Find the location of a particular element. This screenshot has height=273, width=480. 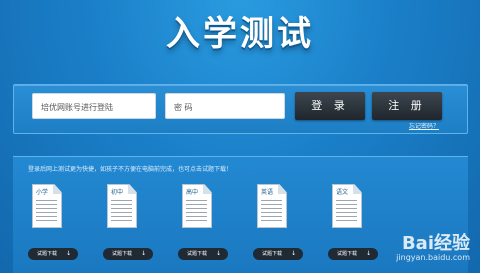

subject-english: 英语 is located at coordinates (272, 206).